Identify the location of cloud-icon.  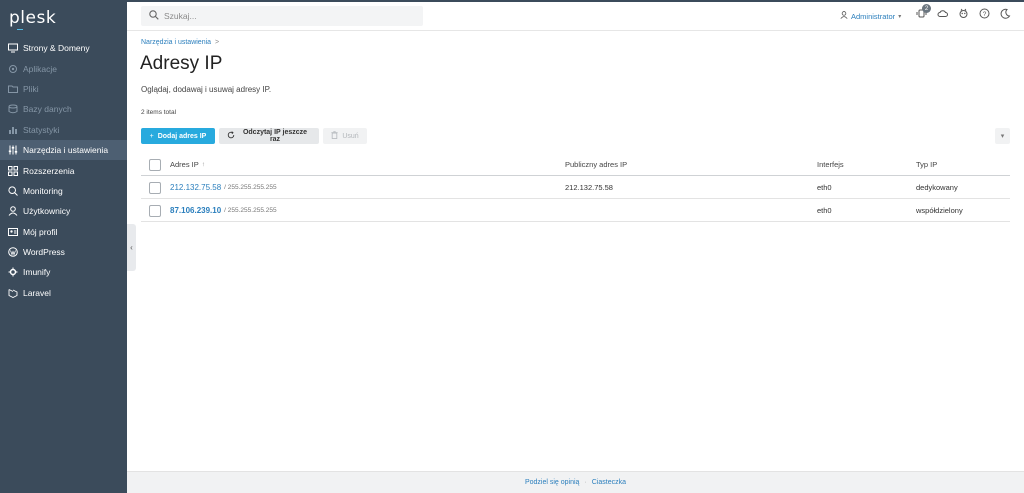
(942, 15).